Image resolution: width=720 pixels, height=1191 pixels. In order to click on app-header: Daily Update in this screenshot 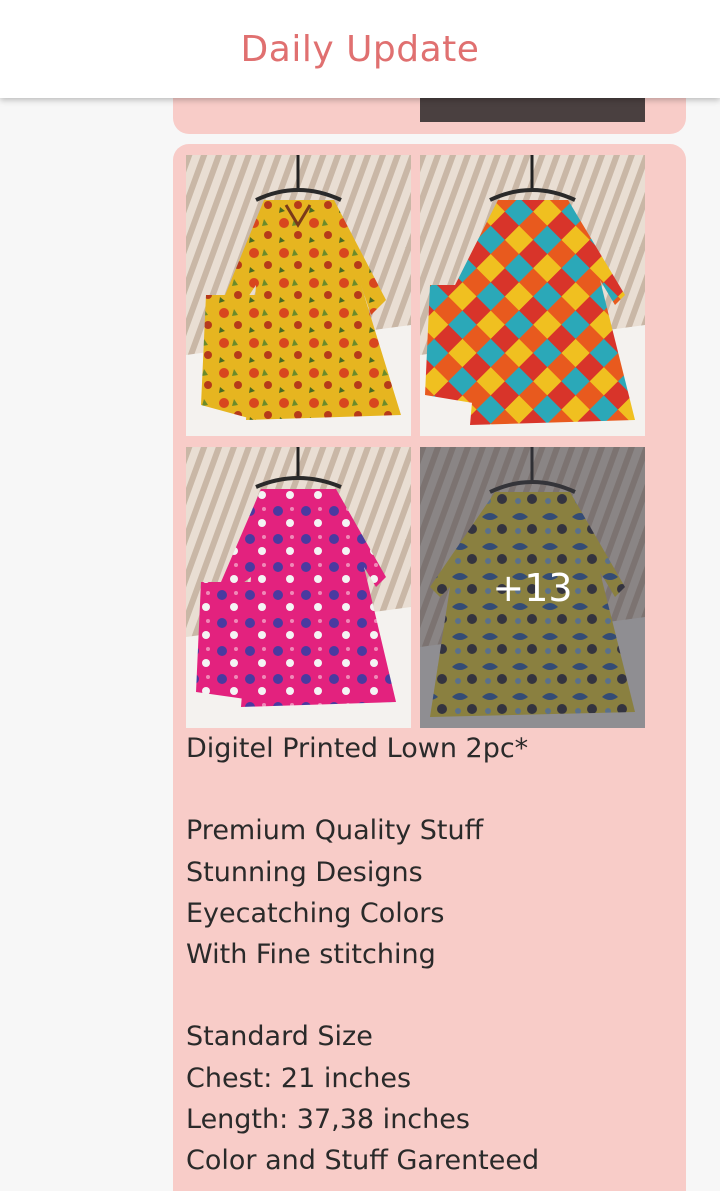, I will do `click(360, 49)`.